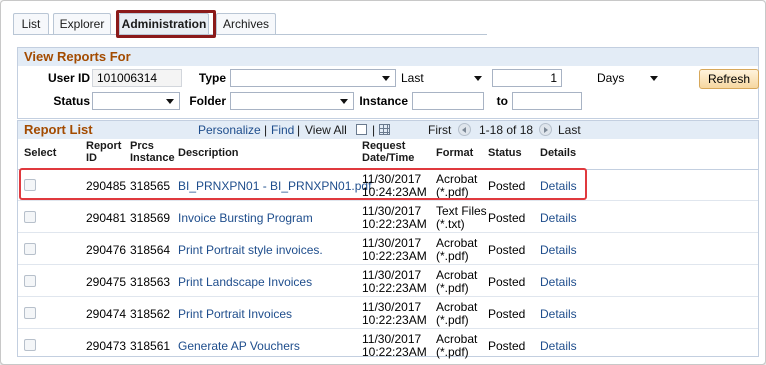 The image size is (766, 365). What do you see at coordinates (448, 101) in the screenshot?
I see `instance-from-field` at bounding box center [448, 101].